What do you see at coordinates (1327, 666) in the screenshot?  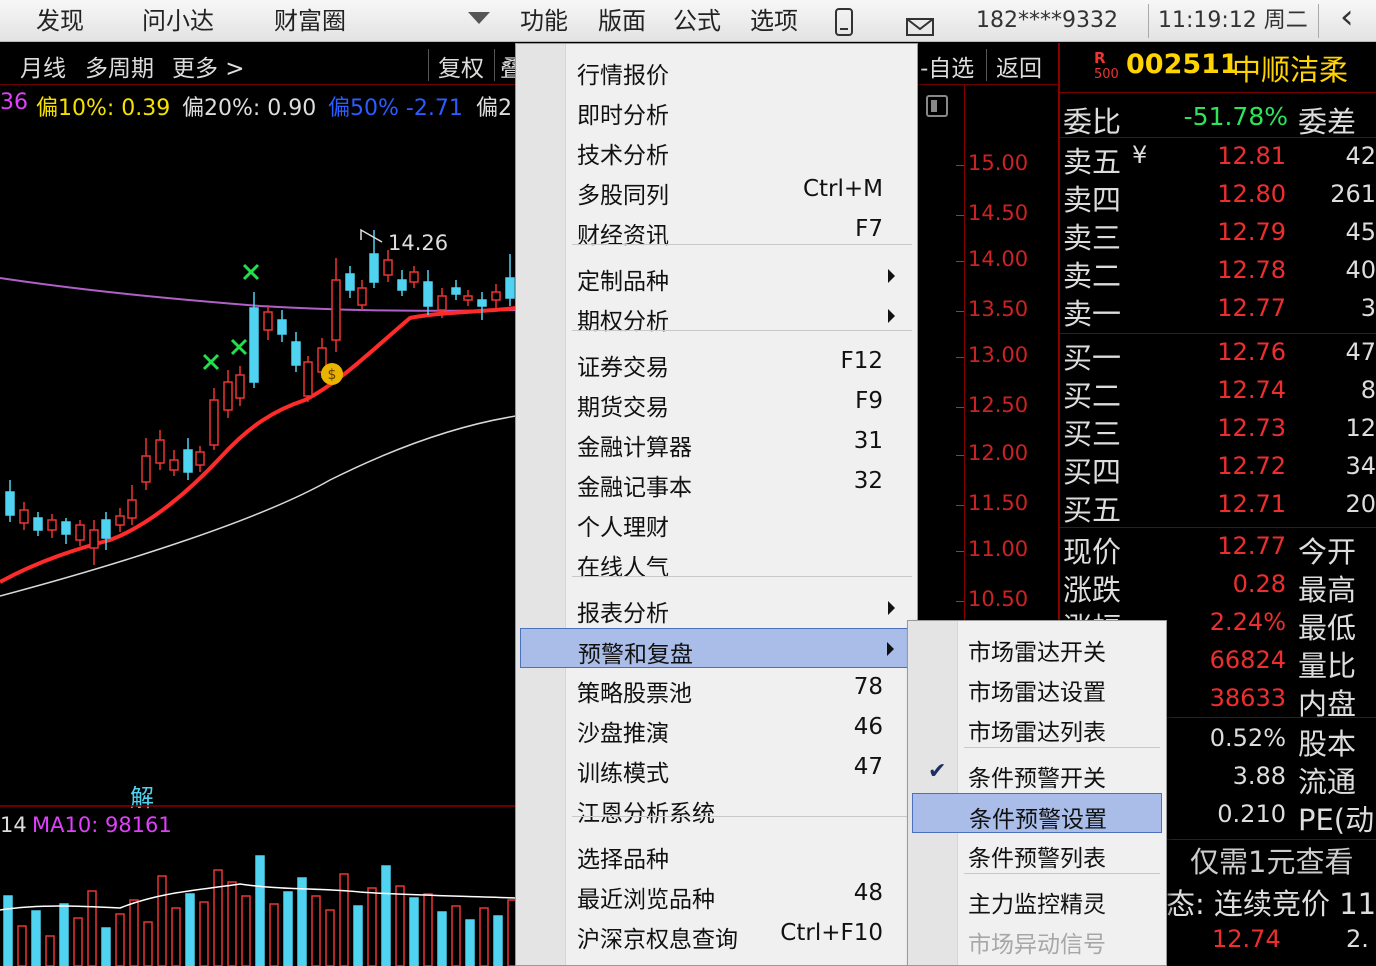 I see `row-right-label: 量比` at bounding box center [1327, 666].